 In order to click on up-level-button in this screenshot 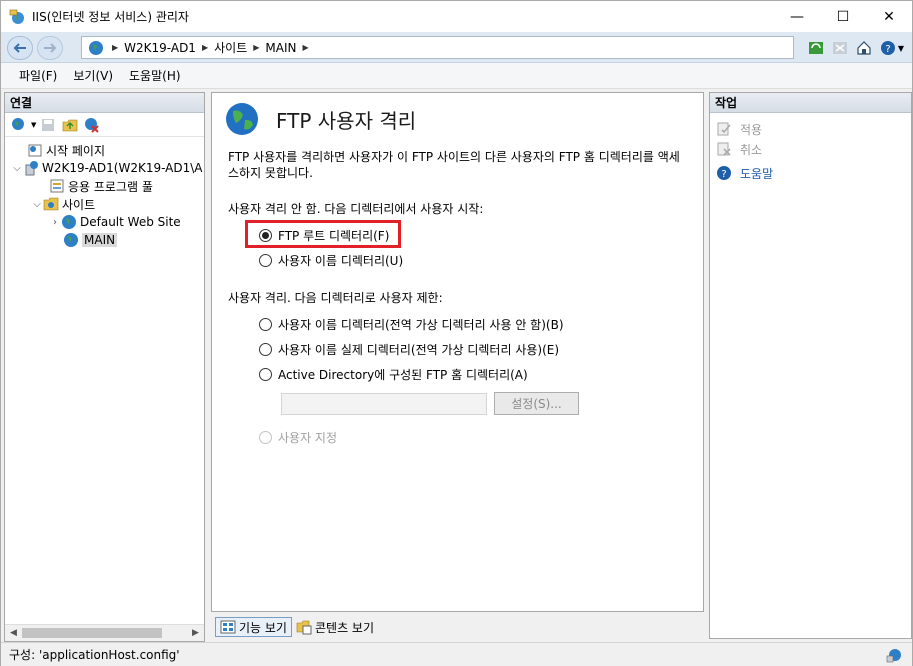, I will do `click(70, 125)`.